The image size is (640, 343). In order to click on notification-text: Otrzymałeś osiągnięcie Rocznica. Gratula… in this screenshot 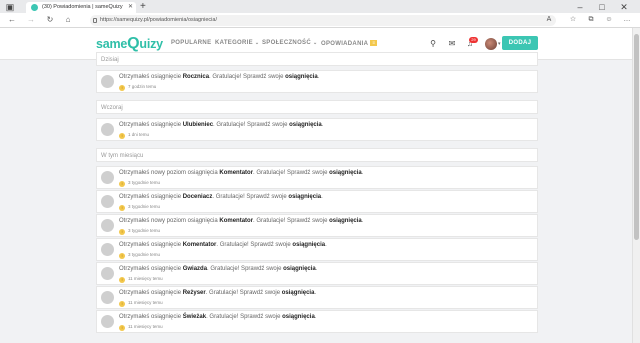, I will do `click(219, 77)`.